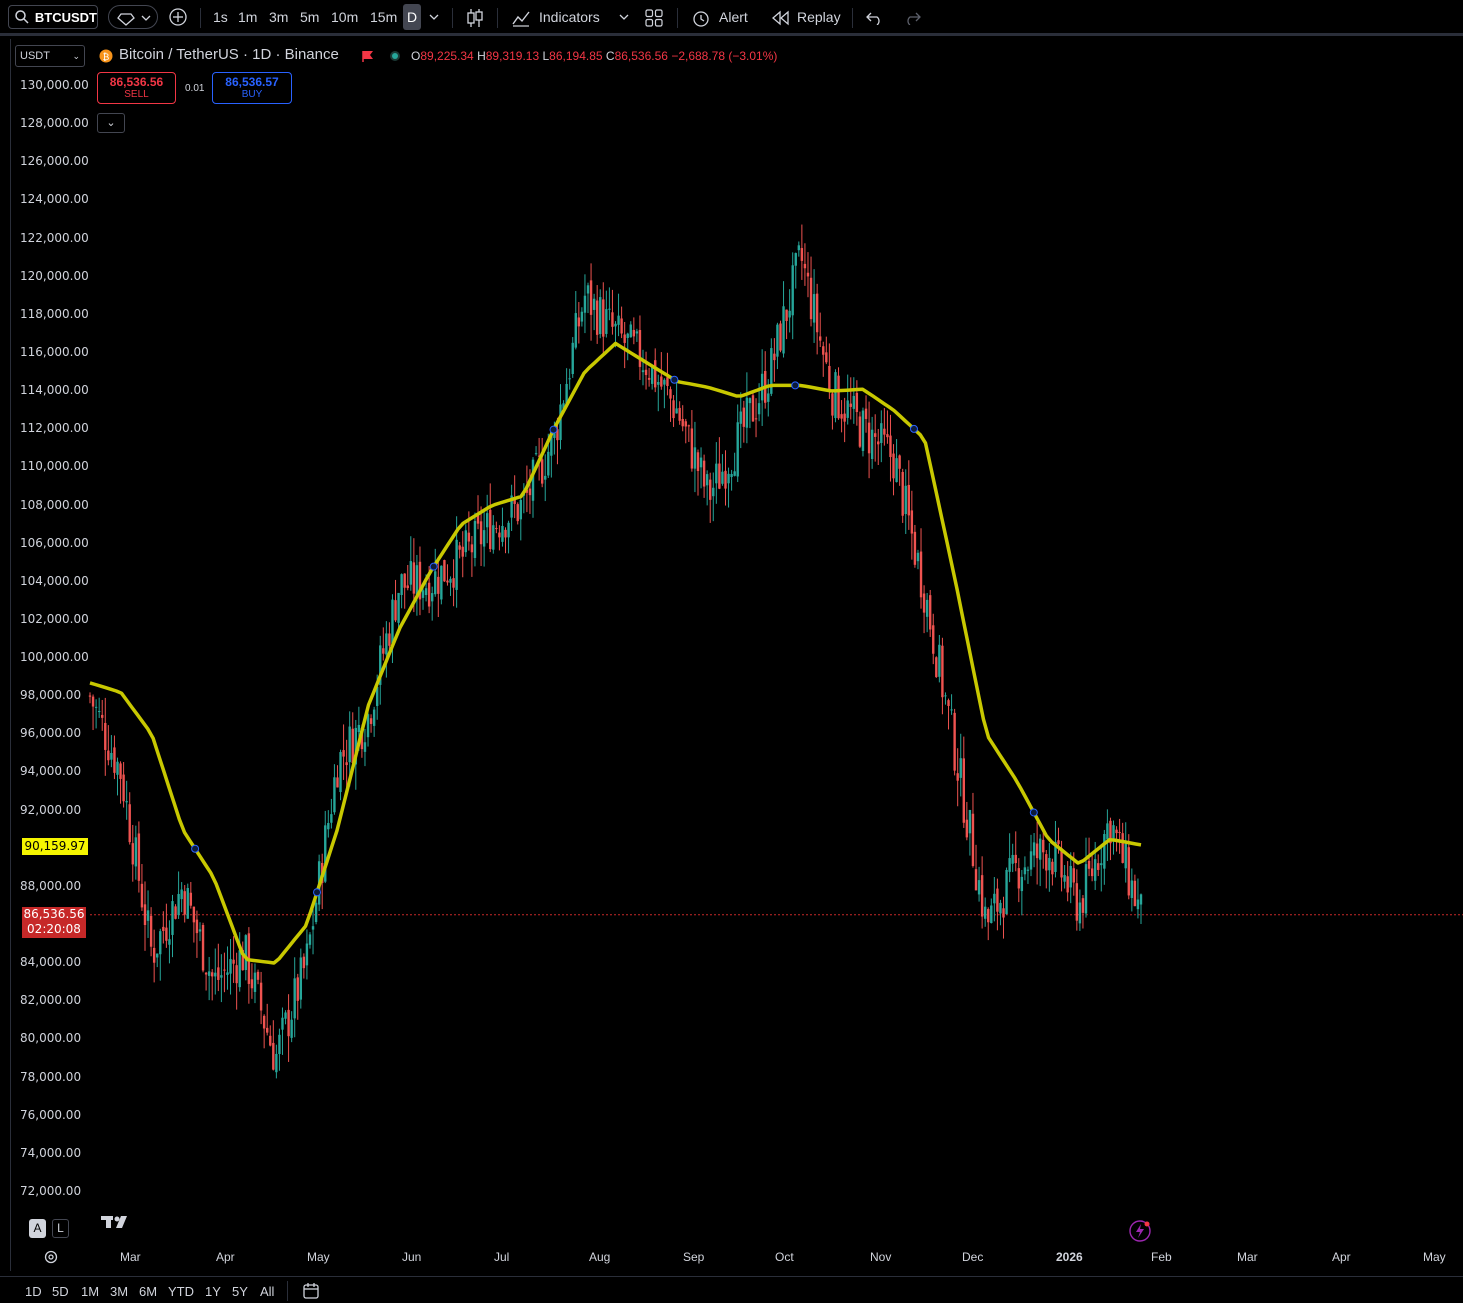  What do you see at coordinates (731, 1289) in the screenshot?
I see `range-bar: 1D 5D 1M 3M 6M YTD 1Y 5Y All` at bounding box center [731, 1289].